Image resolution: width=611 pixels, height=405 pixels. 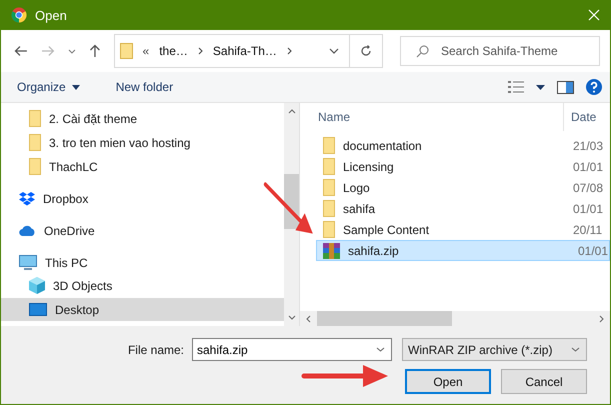 What do you see at coordinates (366, 51) in the screenshot?
I see `refresh-icon` at bounding box center [366, 51].